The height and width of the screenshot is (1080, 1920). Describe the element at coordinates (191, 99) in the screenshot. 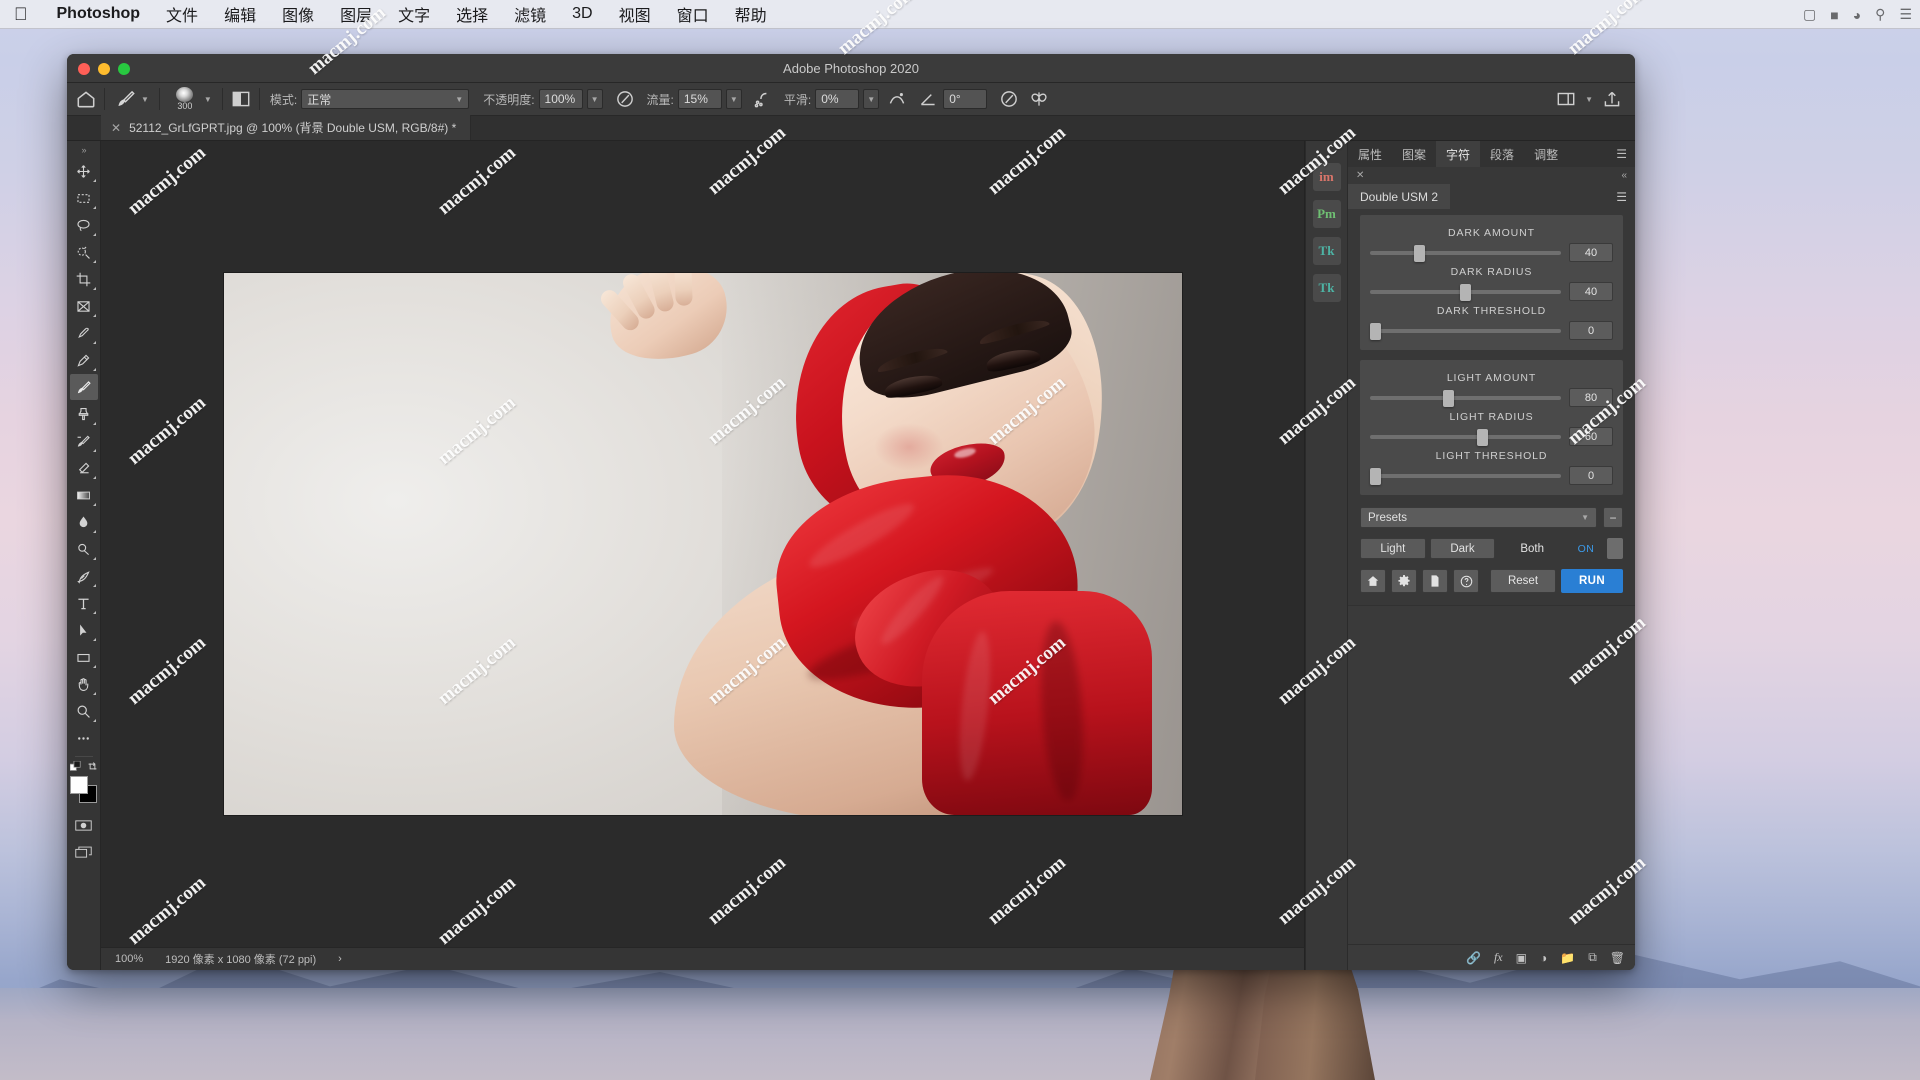

I see `brush-preset-picker: 300 ▼` at that location.